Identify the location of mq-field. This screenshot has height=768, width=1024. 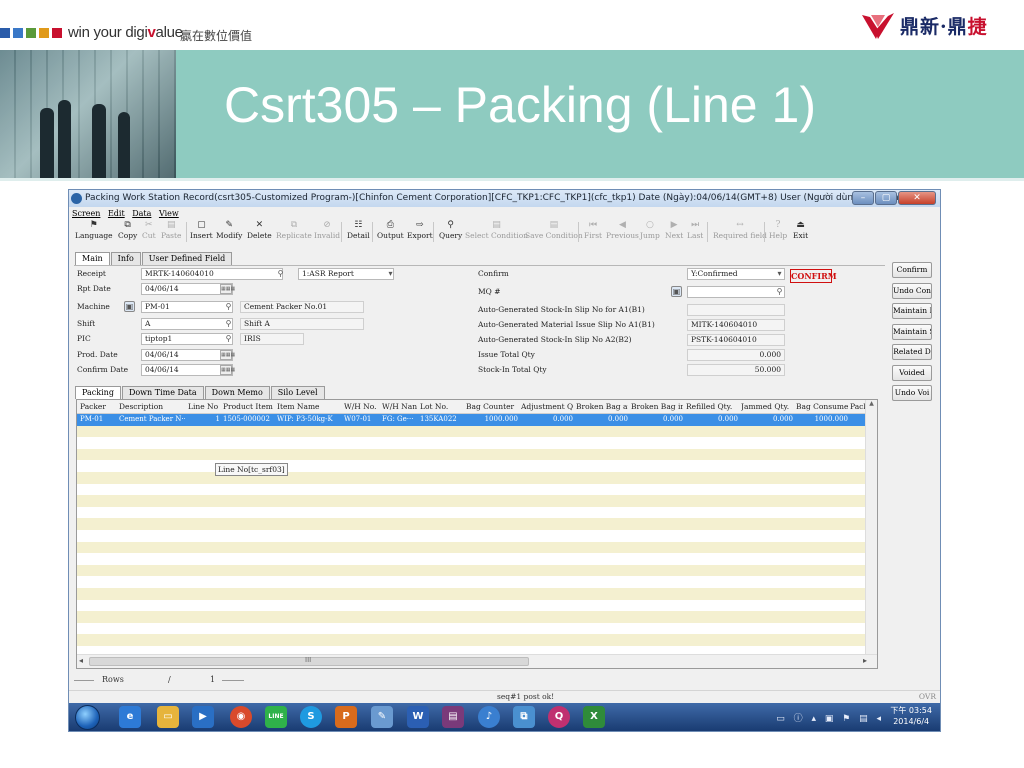
(736, 292).